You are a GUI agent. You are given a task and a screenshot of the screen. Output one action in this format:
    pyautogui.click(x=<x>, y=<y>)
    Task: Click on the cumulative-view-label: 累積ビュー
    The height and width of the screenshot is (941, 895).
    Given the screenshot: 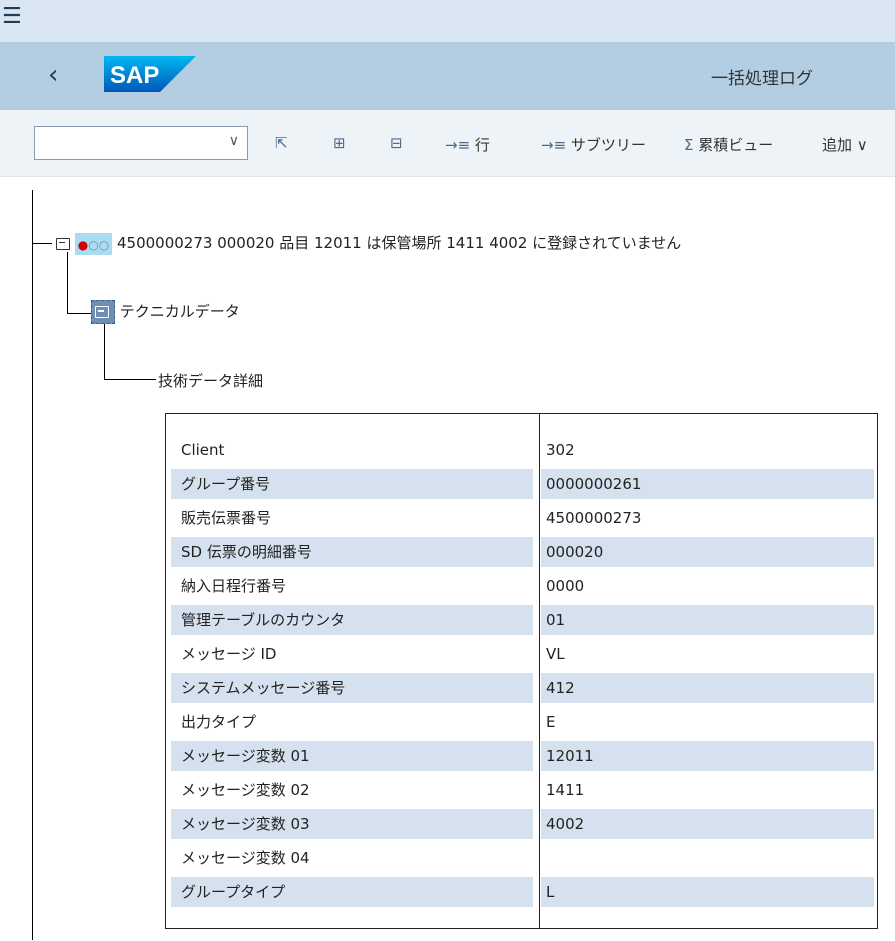 What is the action you would take?
    pyautogui.click(x=736, y=145)
    